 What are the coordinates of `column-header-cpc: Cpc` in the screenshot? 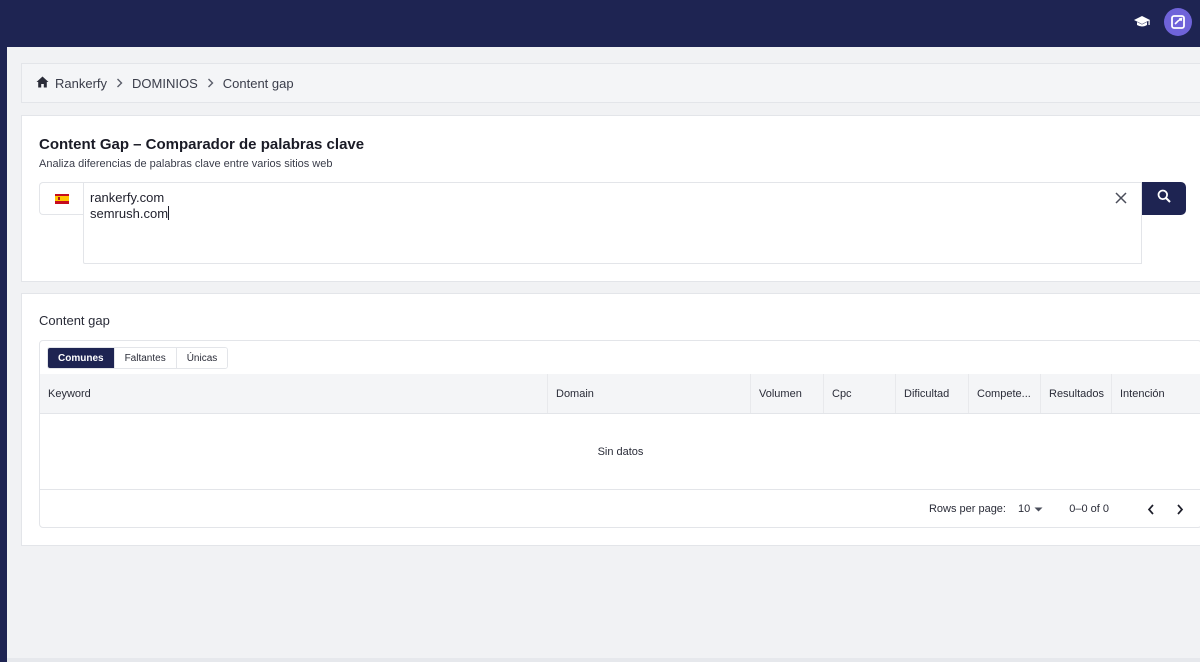 It's located at (860, 393).